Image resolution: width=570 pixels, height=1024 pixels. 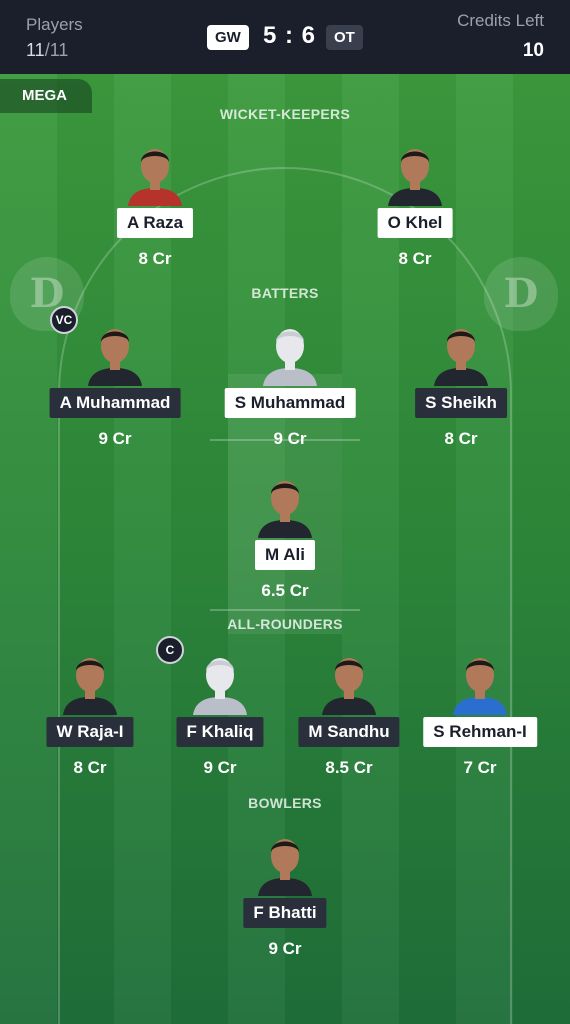 I want to click on section-all-rounders: ALL-ROUNDERS, so click(x=285, y=624).